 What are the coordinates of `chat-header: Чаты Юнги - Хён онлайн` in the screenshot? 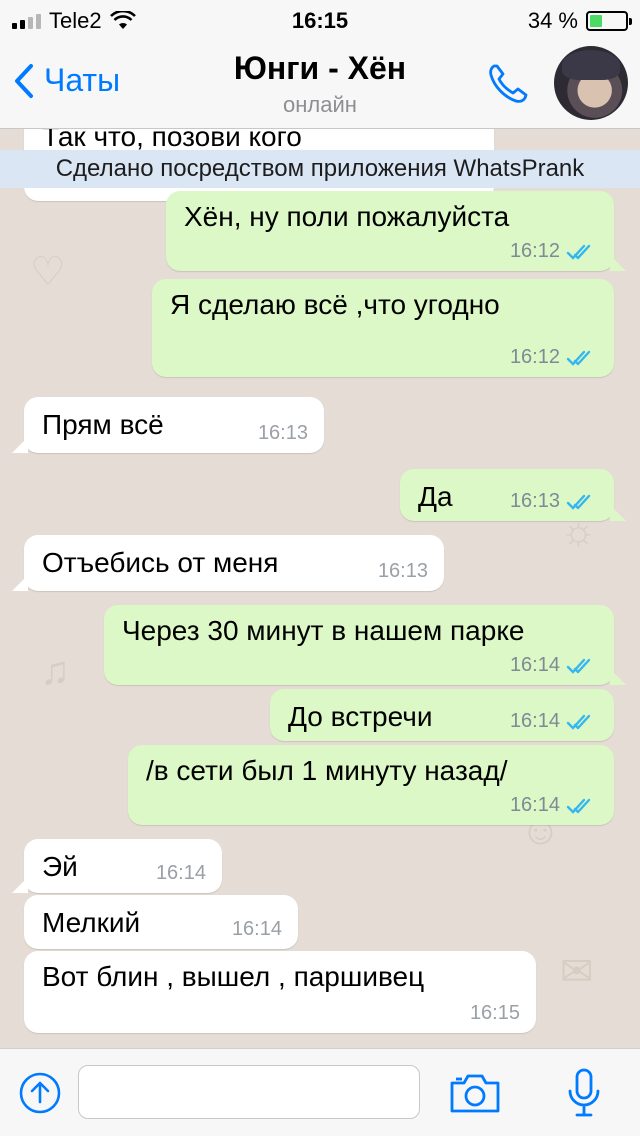 It's located at (320, 84).